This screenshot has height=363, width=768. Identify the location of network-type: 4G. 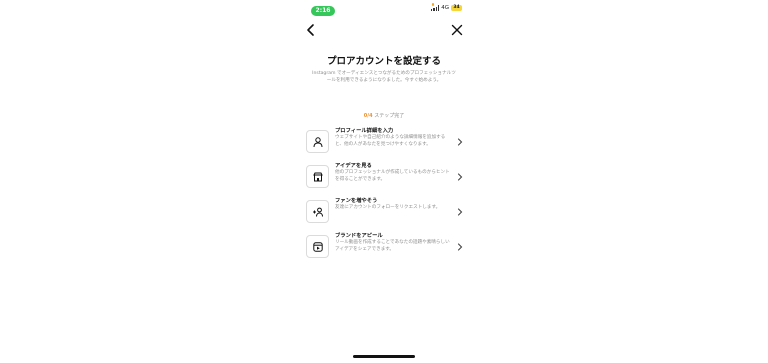
(445, 8).